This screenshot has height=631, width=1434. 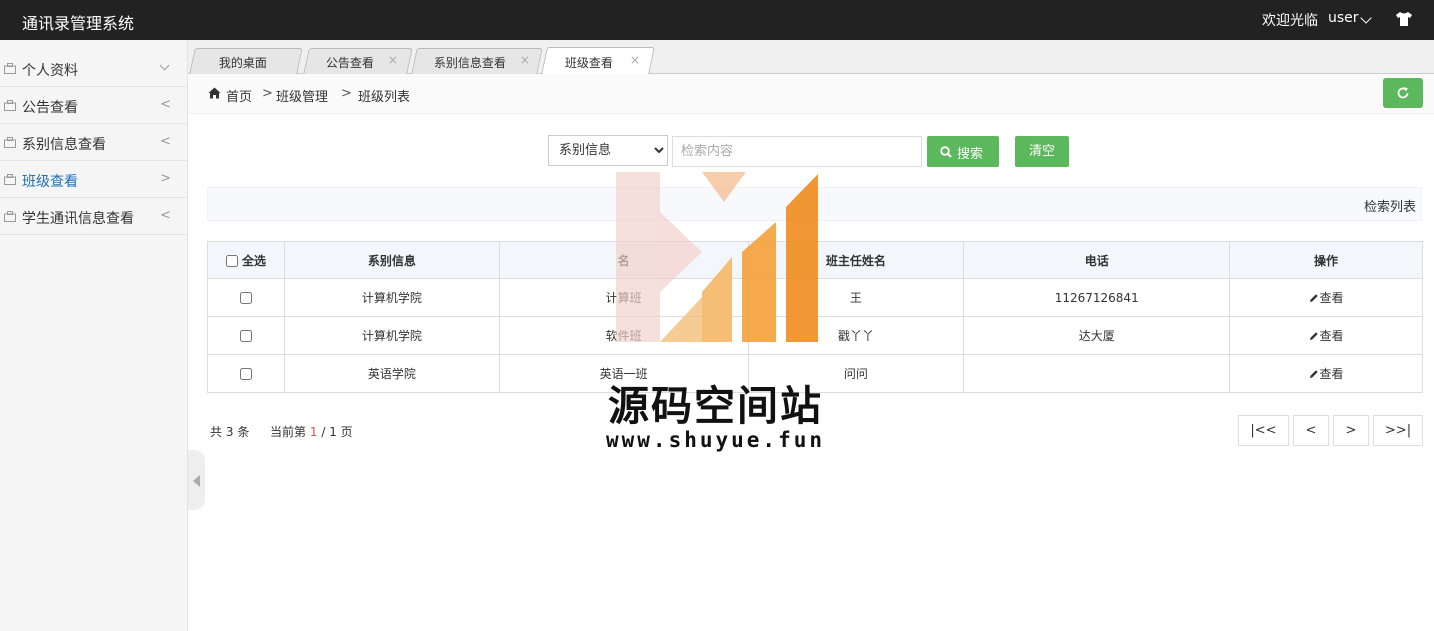 I want to click on column-header: 操作, so click(x=1326, y=260).